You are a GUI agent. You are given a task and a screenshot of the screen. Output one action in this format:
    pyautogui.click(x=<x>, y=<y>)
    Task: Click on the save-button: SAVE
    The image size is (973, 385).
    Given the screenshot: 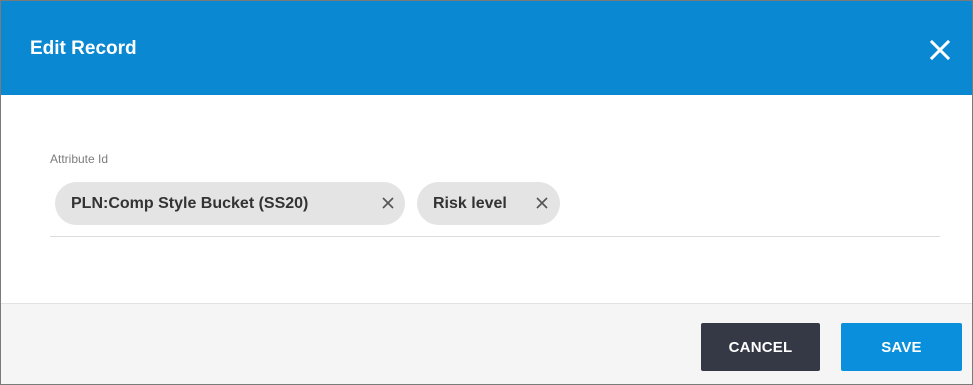 What is the action you would take?
    pyautogui.click(x=901, y=347)
    